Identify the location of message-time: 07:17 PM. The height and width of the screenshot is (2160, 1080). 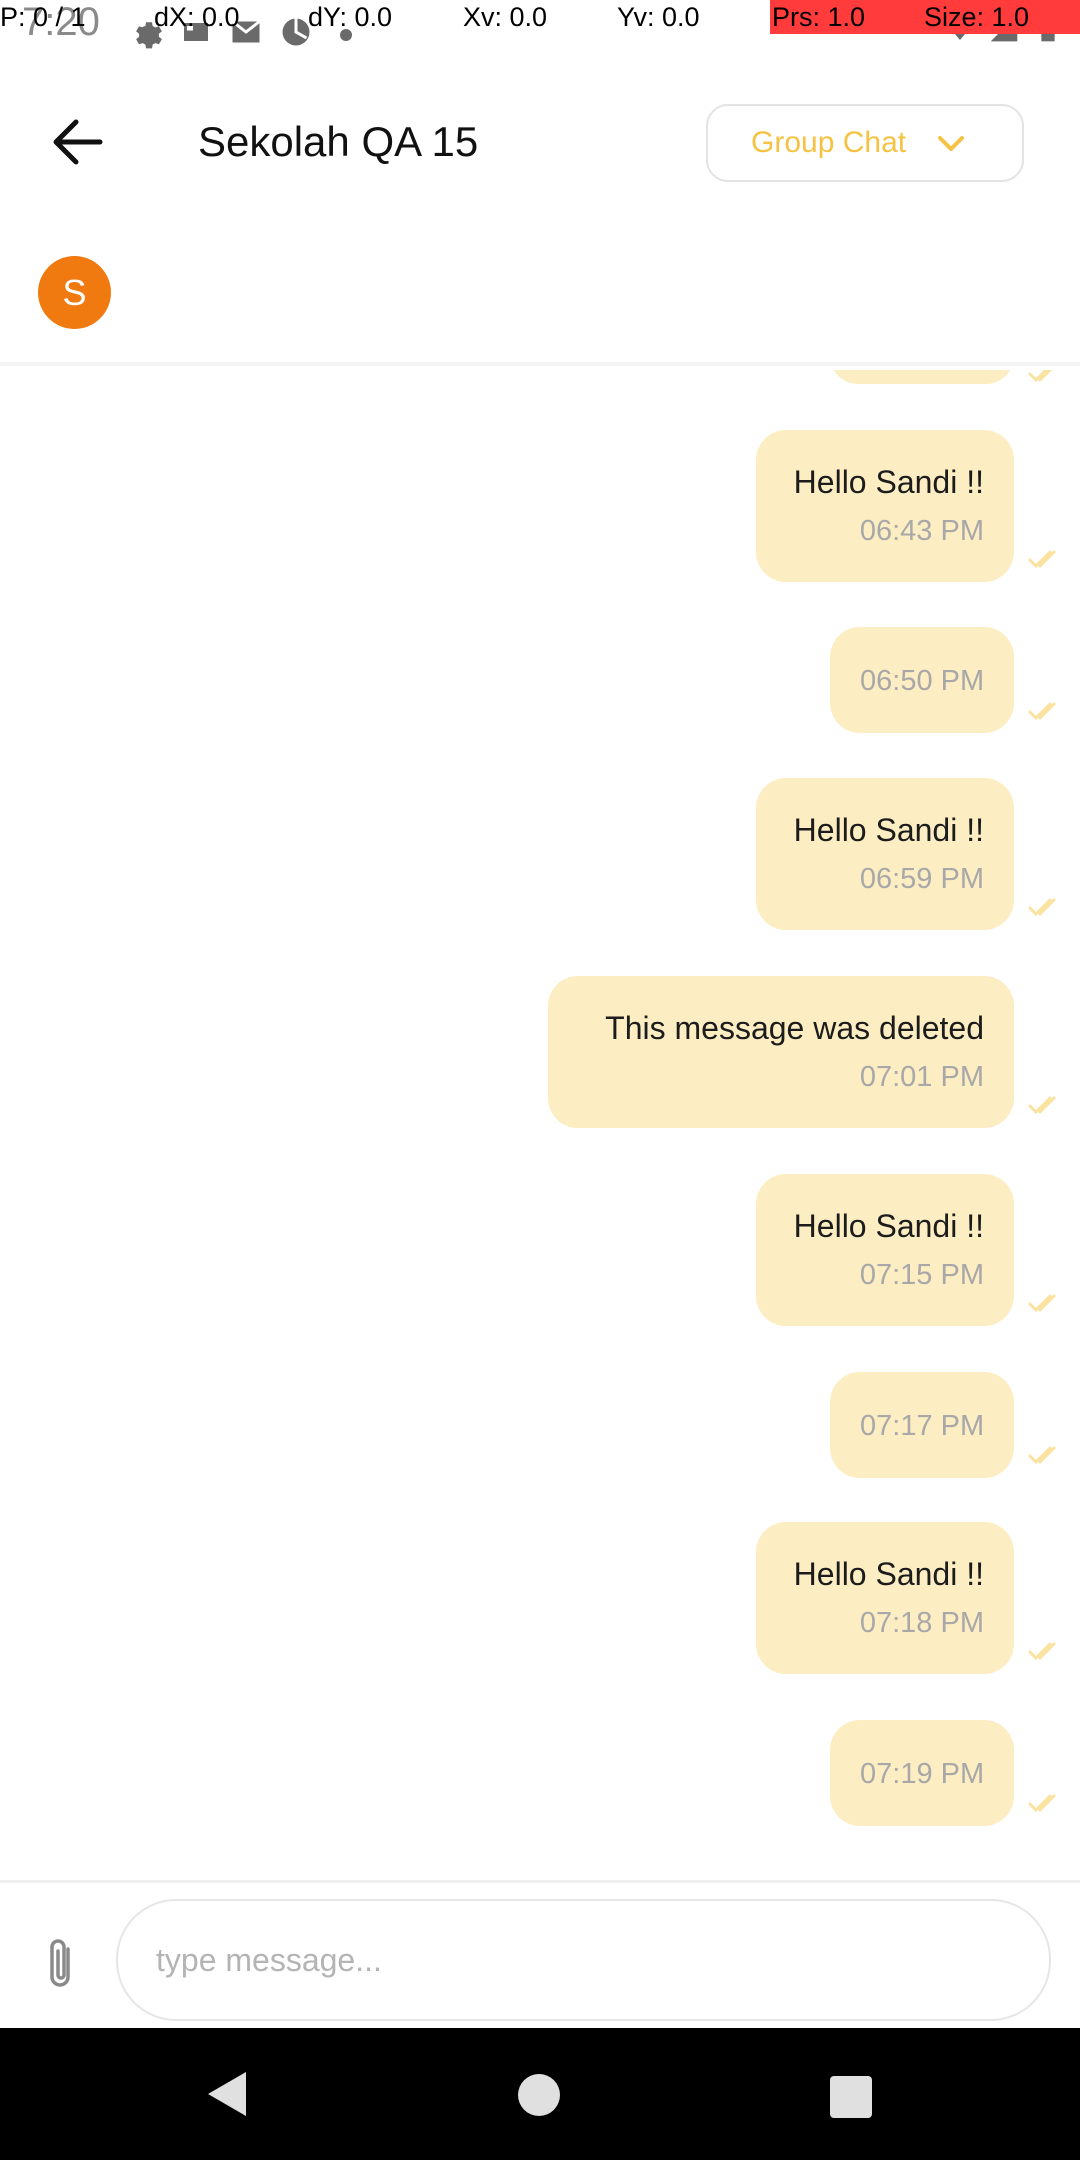
(922, 1426).